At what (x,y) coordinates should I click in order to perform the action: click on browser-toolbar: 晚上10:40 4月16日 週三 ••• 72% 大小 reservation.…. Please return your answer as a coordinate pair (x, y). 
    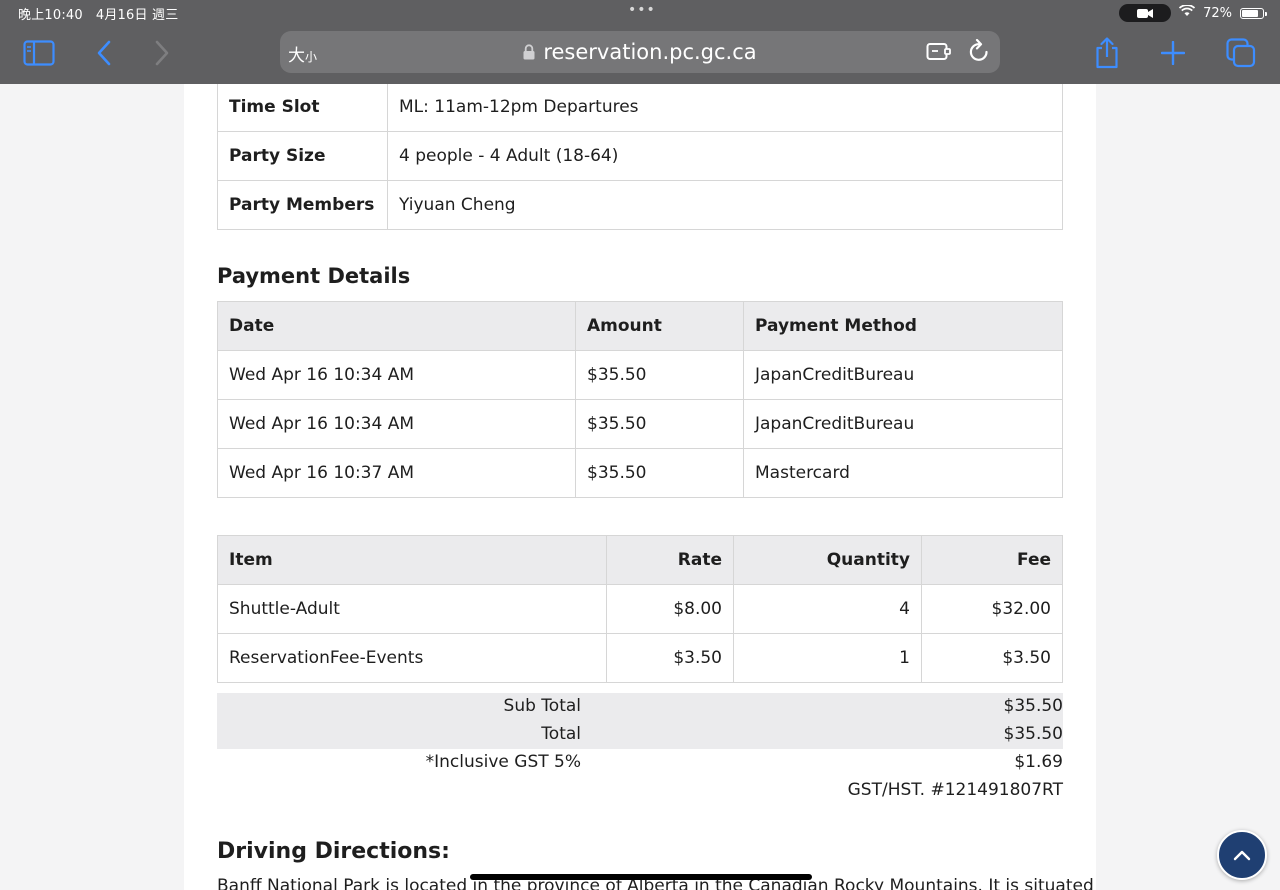
    Looking at the image, I should click on (640, 42).